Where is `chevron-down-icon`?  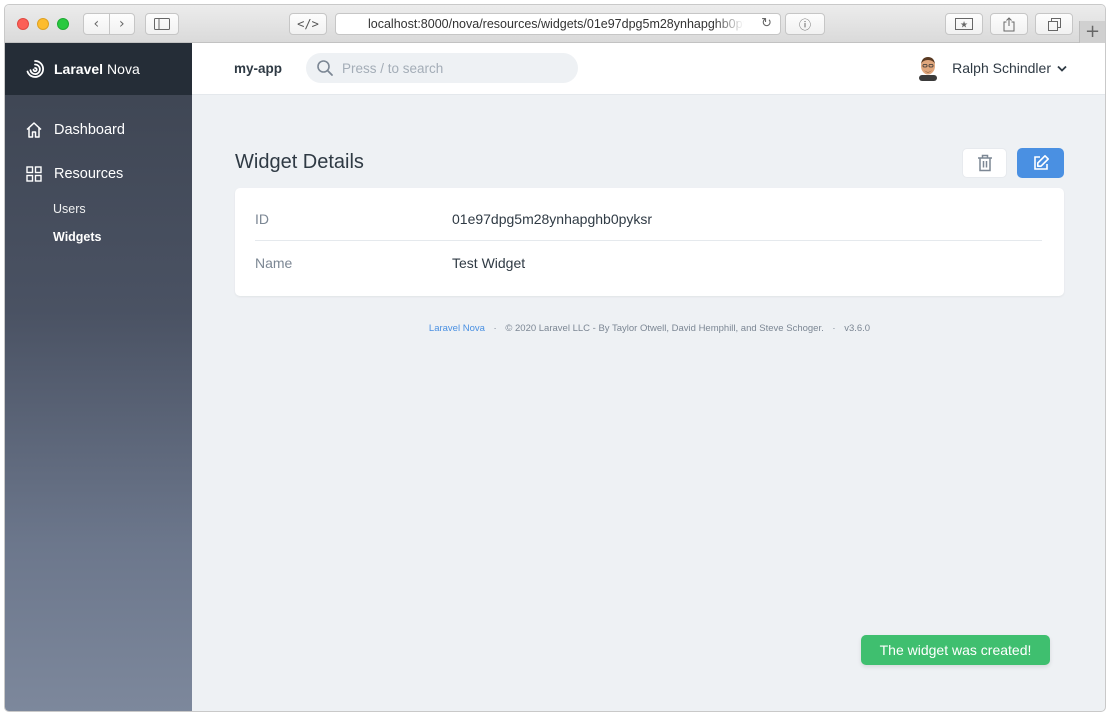
chevron-down-icon is located at coordinates (1062, 68).